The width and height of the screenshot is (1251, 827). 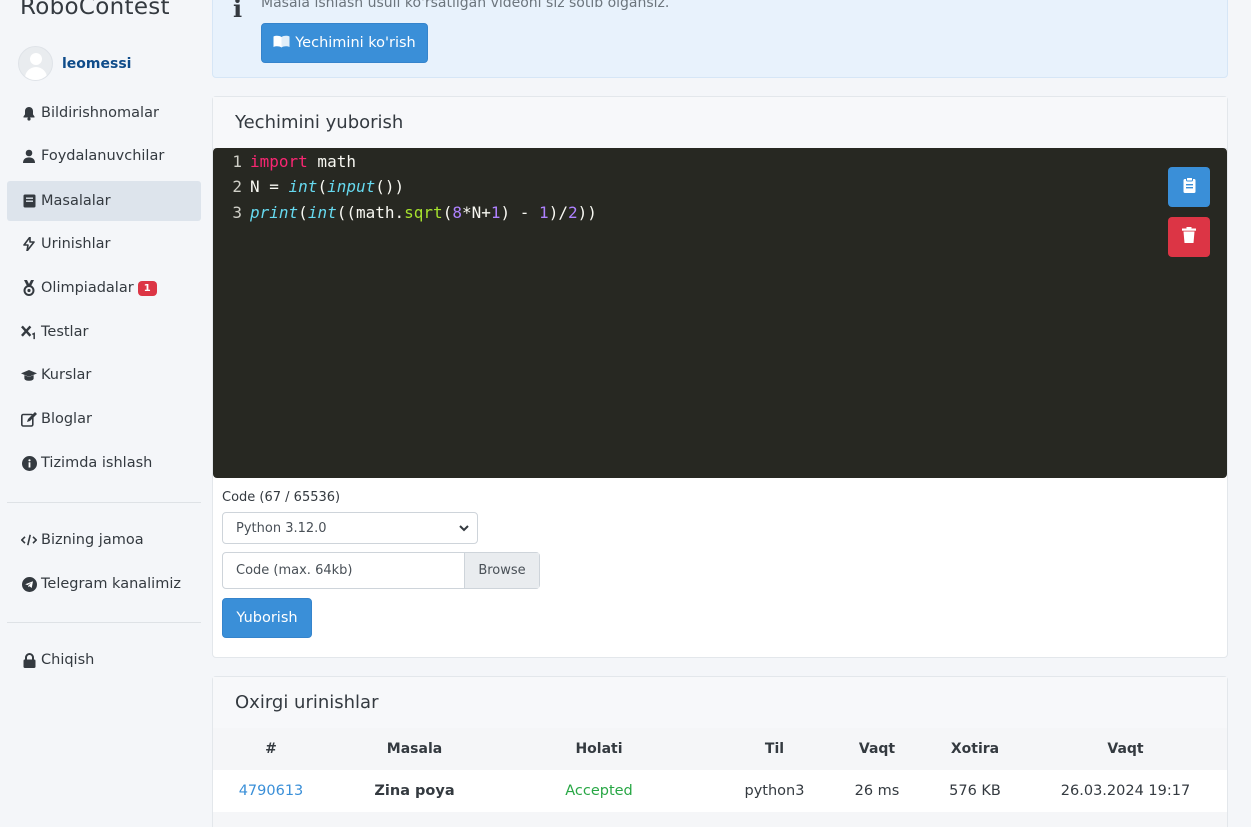 I want to click on sidebar-item-tests: Testlar, so click(x=104, y=332).